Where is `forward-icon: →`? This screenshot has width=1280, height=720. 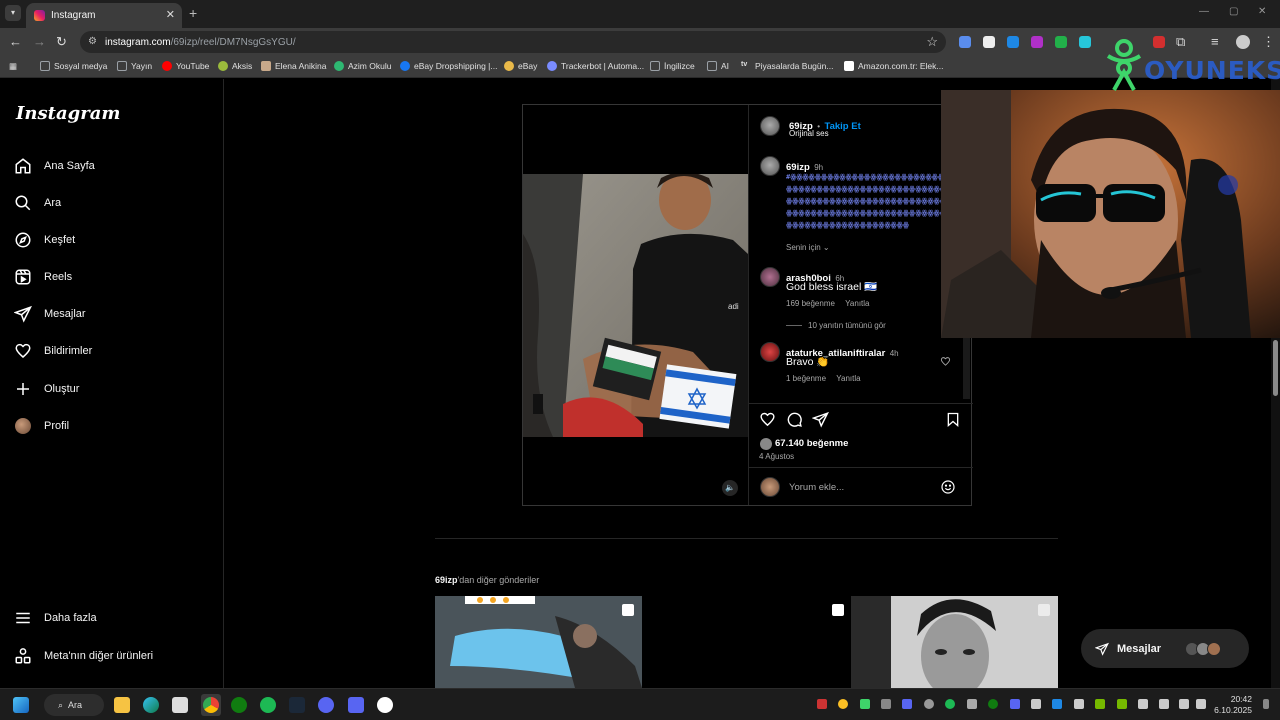
forward-icon: → is located at coordinates (39, 41).